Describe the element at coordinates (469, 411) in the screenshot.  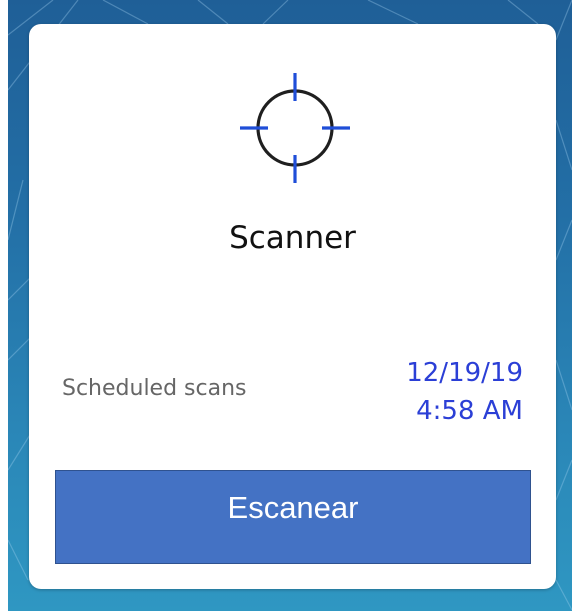
I see `scheduled-scan-time: 4:58 AM` at that location.